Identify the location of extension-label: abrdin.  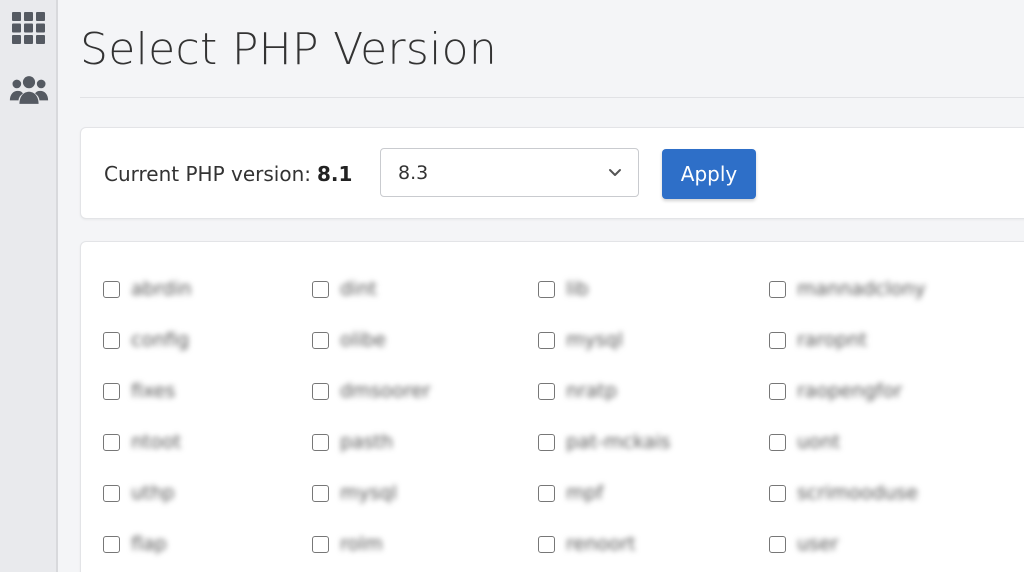
(161, 289).